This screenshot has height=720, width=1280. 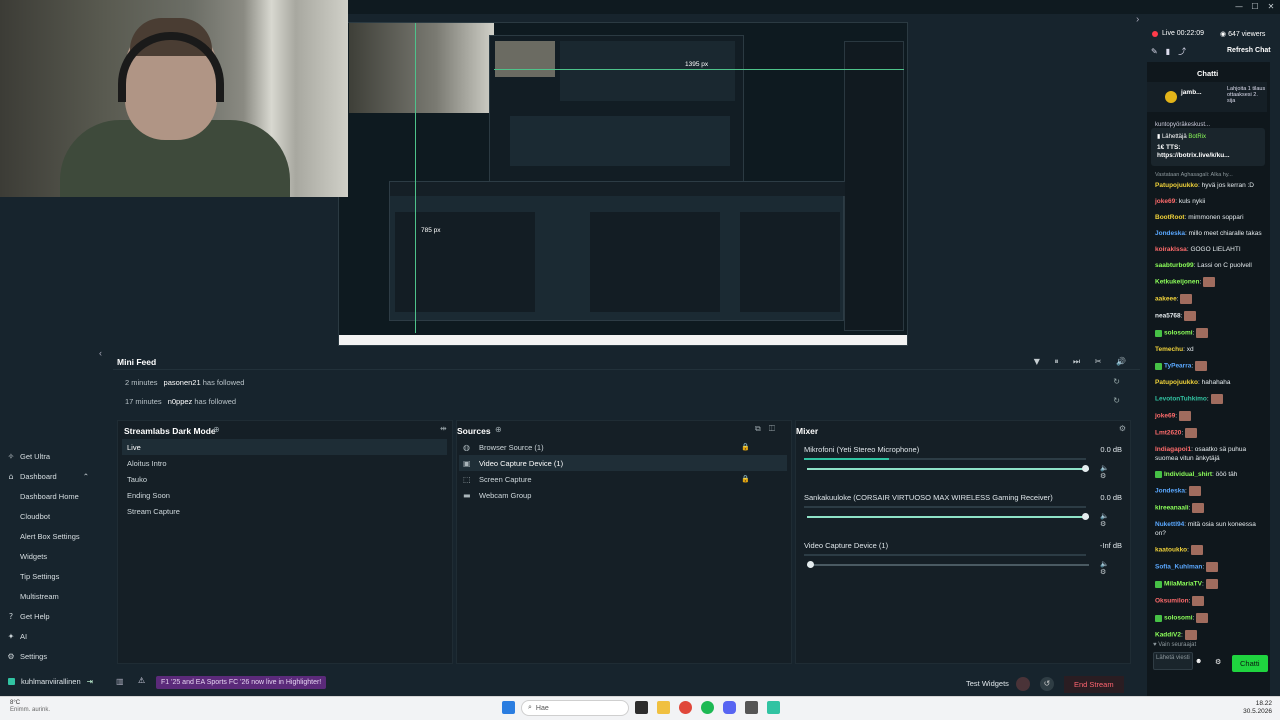 What do you see at coordinates (1206, 399) in the screenshot?
I see `chat-message: LevotonTuhkimo:` at bounding box center [1206, 399].